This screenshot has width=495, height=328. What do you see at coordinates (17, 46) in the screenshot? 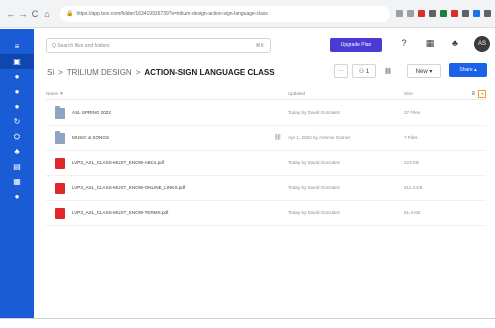
I see `menu-icon: ≡` at bounding box center [17, 46].